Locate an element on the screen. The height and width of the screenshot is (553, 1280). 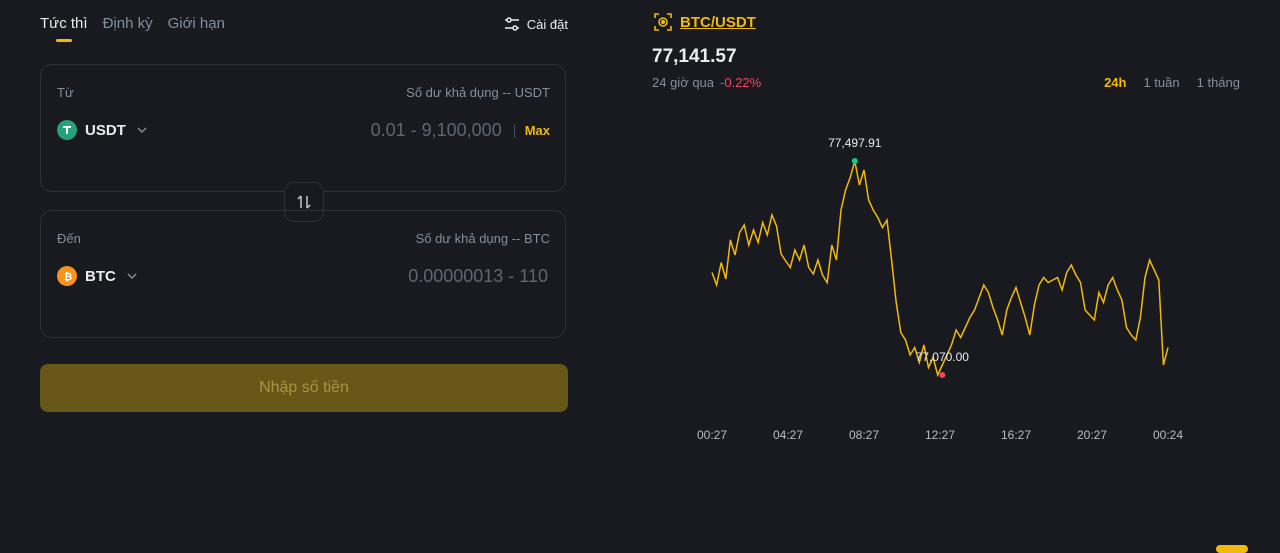
from-amount-group: Max is located at coordinates (364, 130).